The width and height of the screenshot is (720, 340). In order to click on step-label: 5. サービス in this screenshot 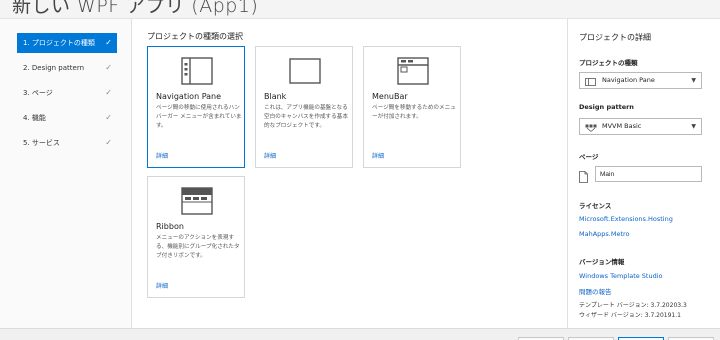, I will do `click(41, 143)`.